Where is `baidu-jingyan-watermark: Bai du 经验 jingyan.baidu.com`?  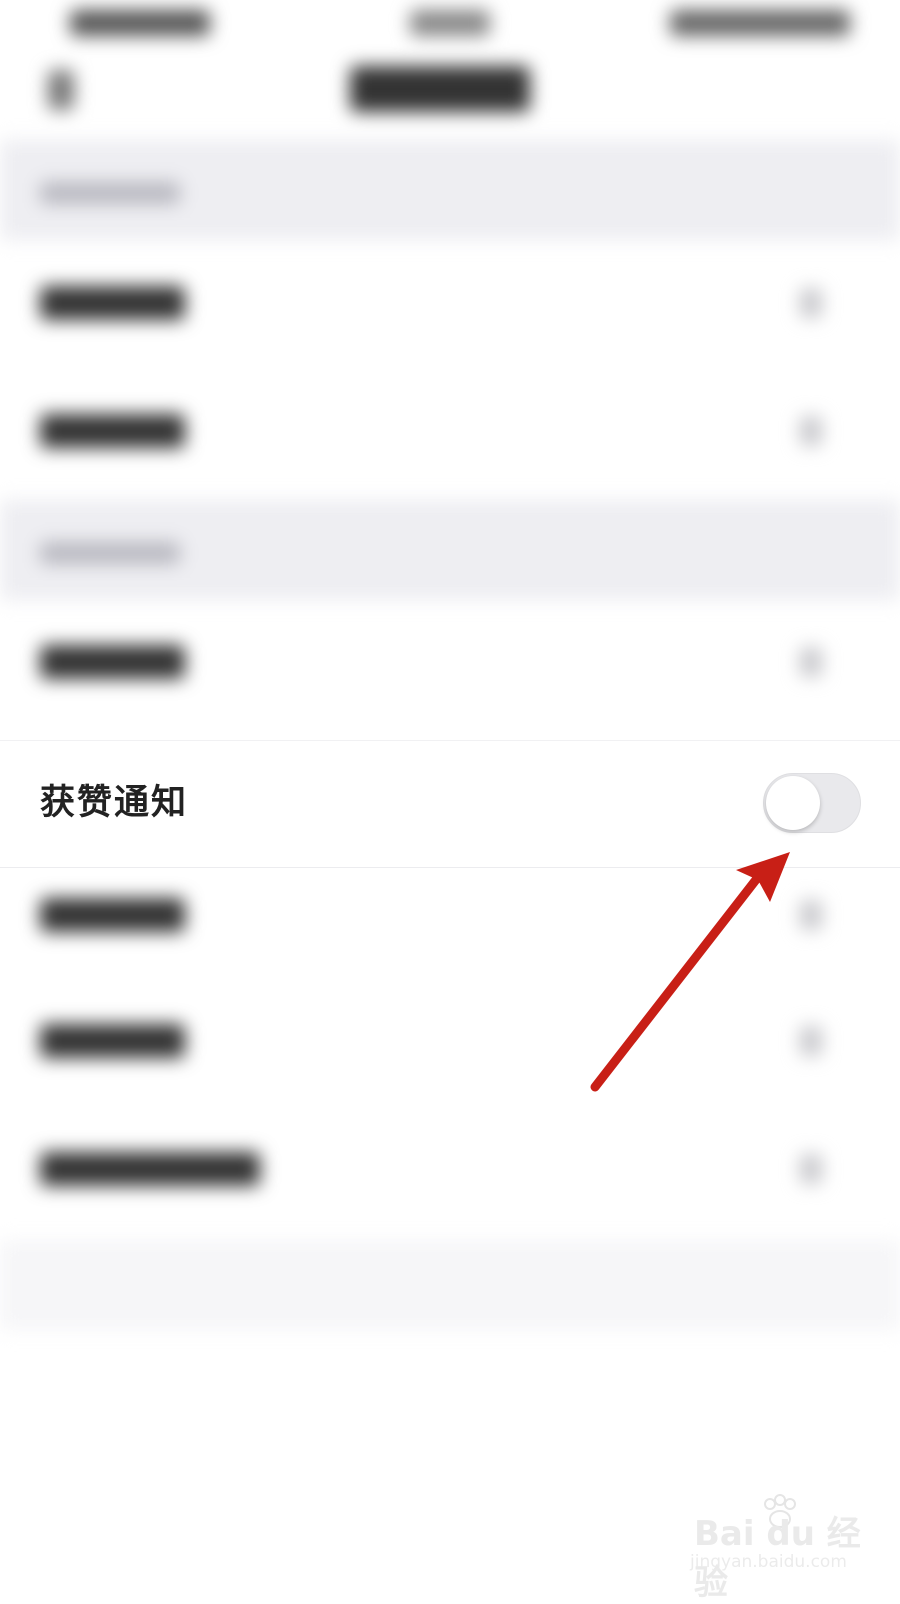 baidu-jingyan-watermark: Bai du 经验 jingyan.baidu.com is located at coordinates (776, 1548).